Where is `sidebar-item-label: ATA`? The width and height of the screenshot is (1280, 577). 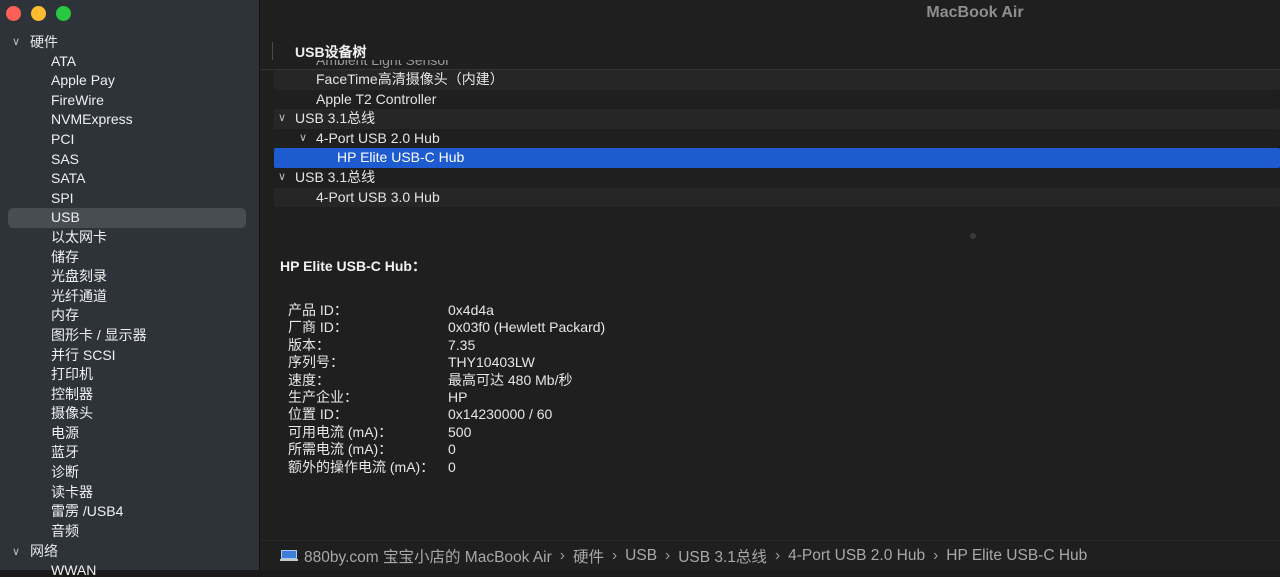 sidebar-item-label: ATA is located at coordinates (64, 60).